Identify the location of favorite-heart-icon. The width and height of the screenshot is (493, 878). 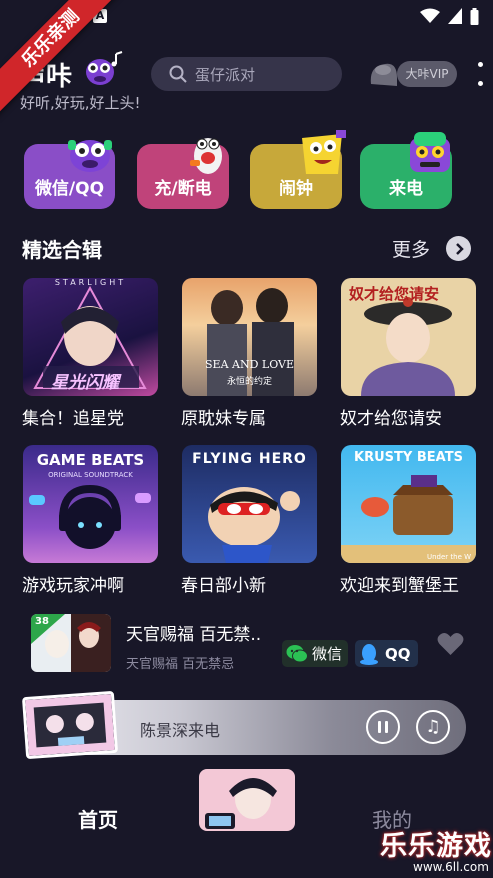
(450, 644).